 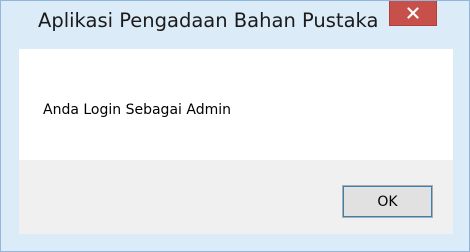 I want to click on close-icon, so click(x=413, y=13).